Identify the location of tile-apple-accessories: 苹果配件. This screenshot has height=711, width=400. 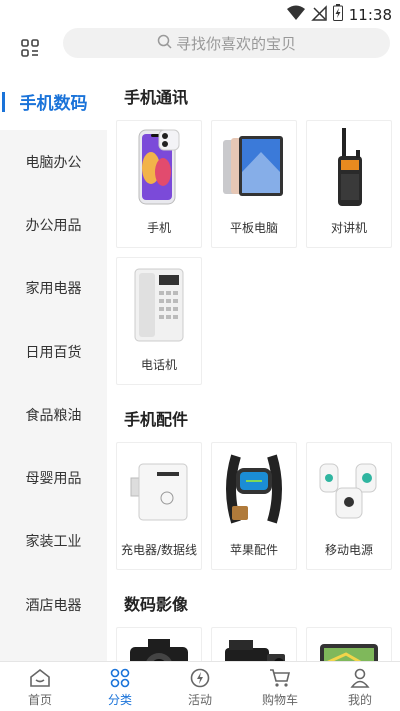
(254, 506).